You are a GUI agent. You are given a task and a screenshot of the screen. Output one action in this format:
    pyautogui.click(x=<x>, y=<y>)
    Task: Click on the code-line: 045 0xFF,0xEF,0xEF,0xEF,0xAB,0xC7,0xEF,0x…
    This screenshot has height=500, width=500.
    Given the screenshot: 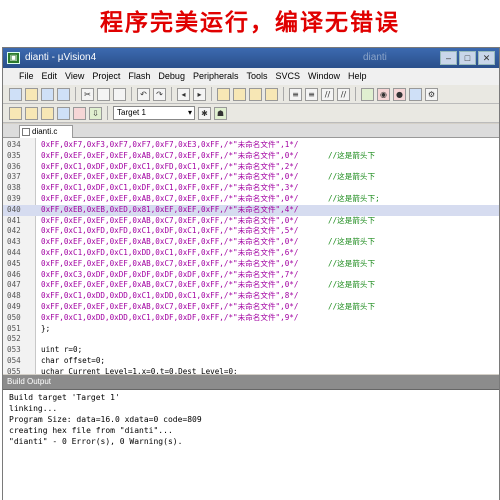 What is the action you would take?
    pyautogui.click(x=251, y=264)
    